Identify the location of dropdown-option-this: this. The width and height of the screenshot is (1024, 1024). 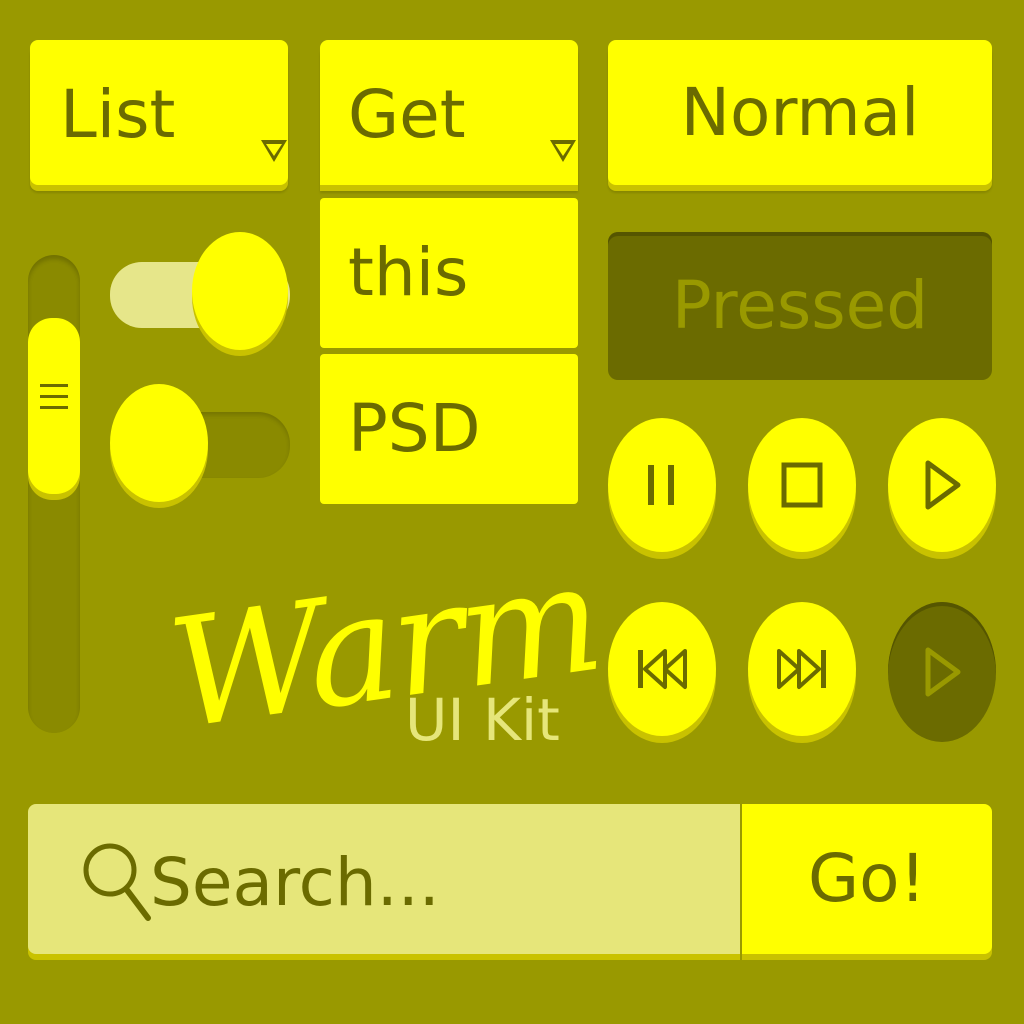
(449, 273).